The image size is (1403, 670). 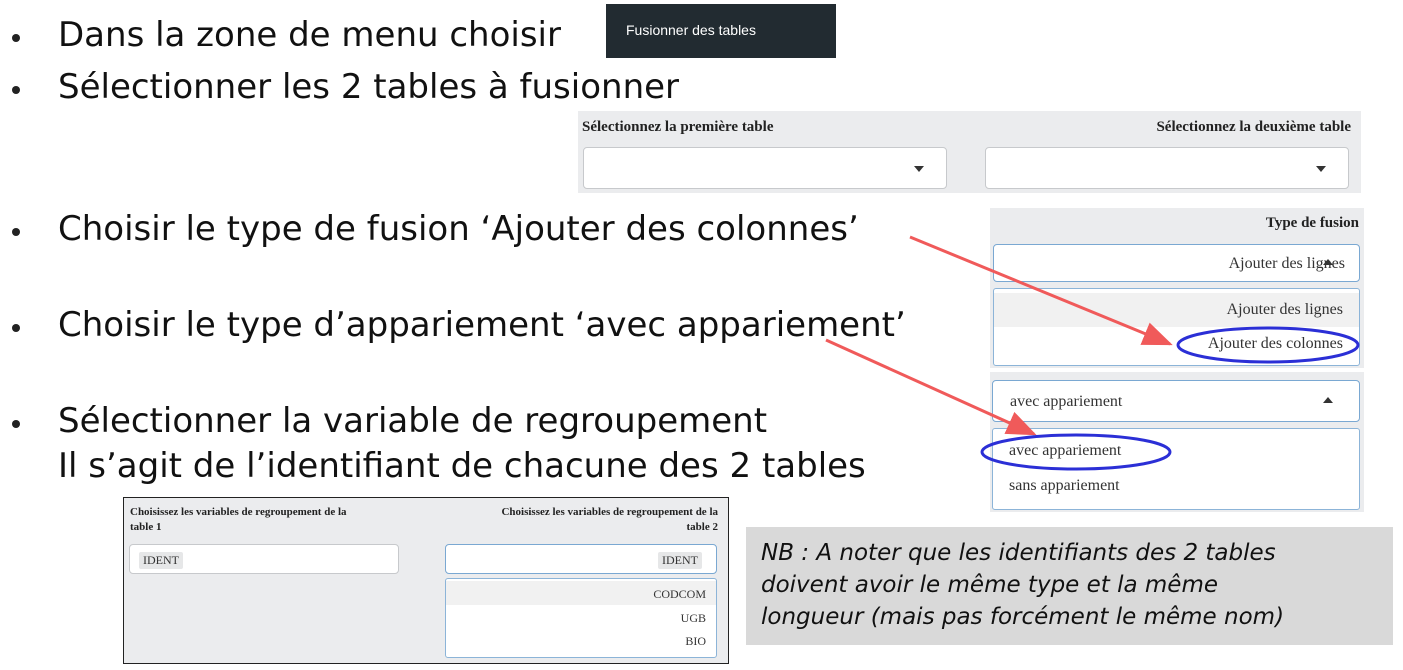 I want to click on option-bio: BIO, so click(x=695, y=641).